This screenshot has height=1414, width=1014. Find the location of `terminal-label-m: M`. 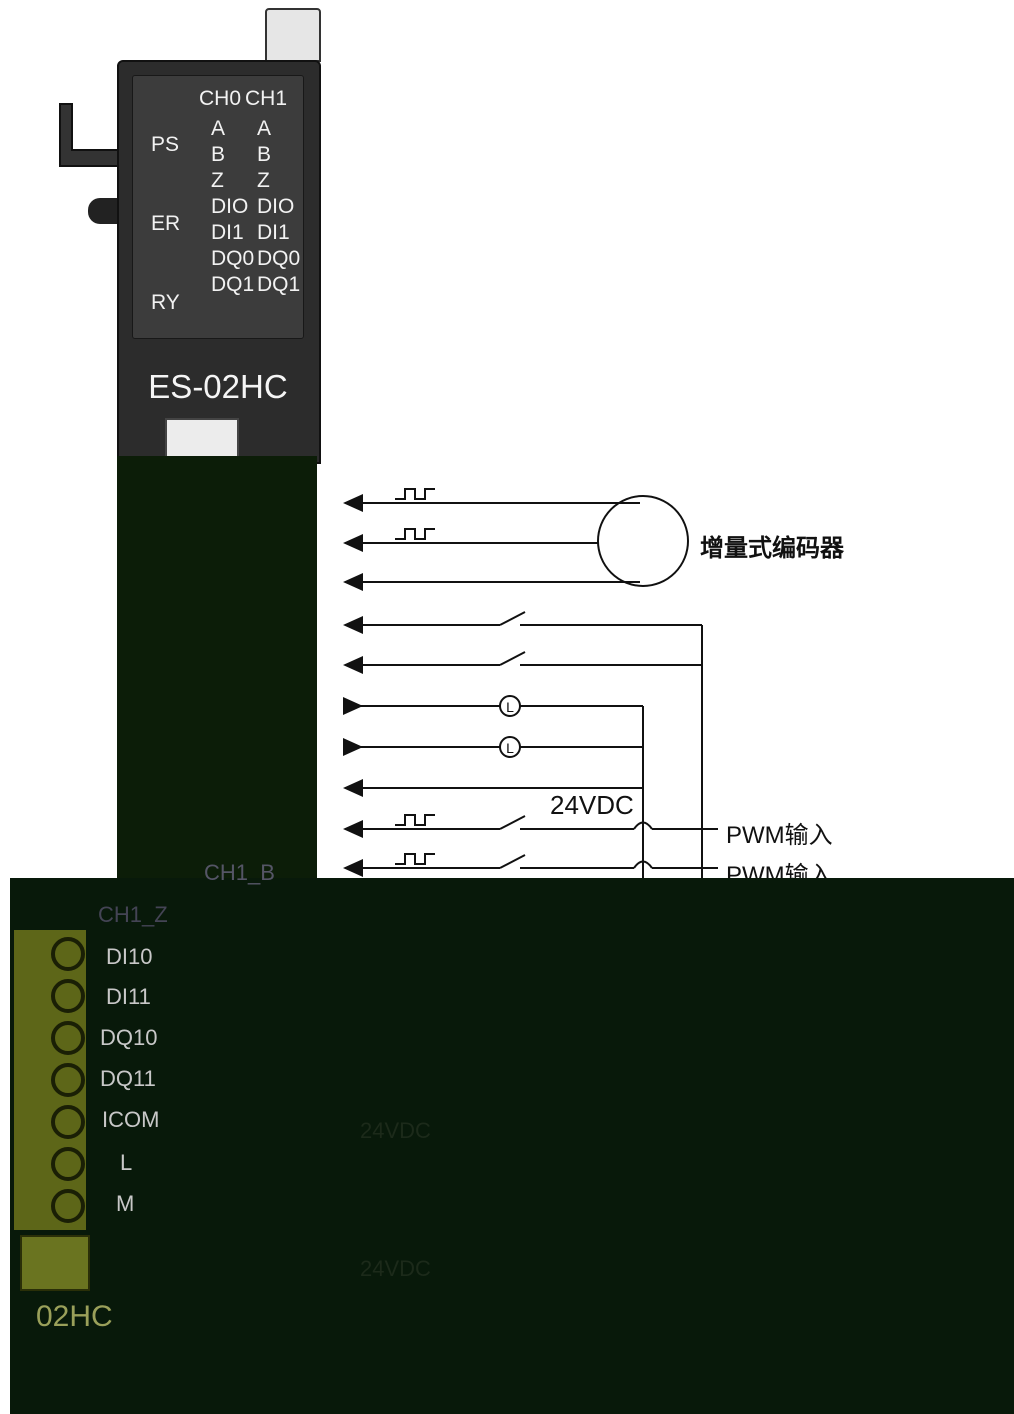

terminal-label-m: M is located at coordinates (125, 1203).